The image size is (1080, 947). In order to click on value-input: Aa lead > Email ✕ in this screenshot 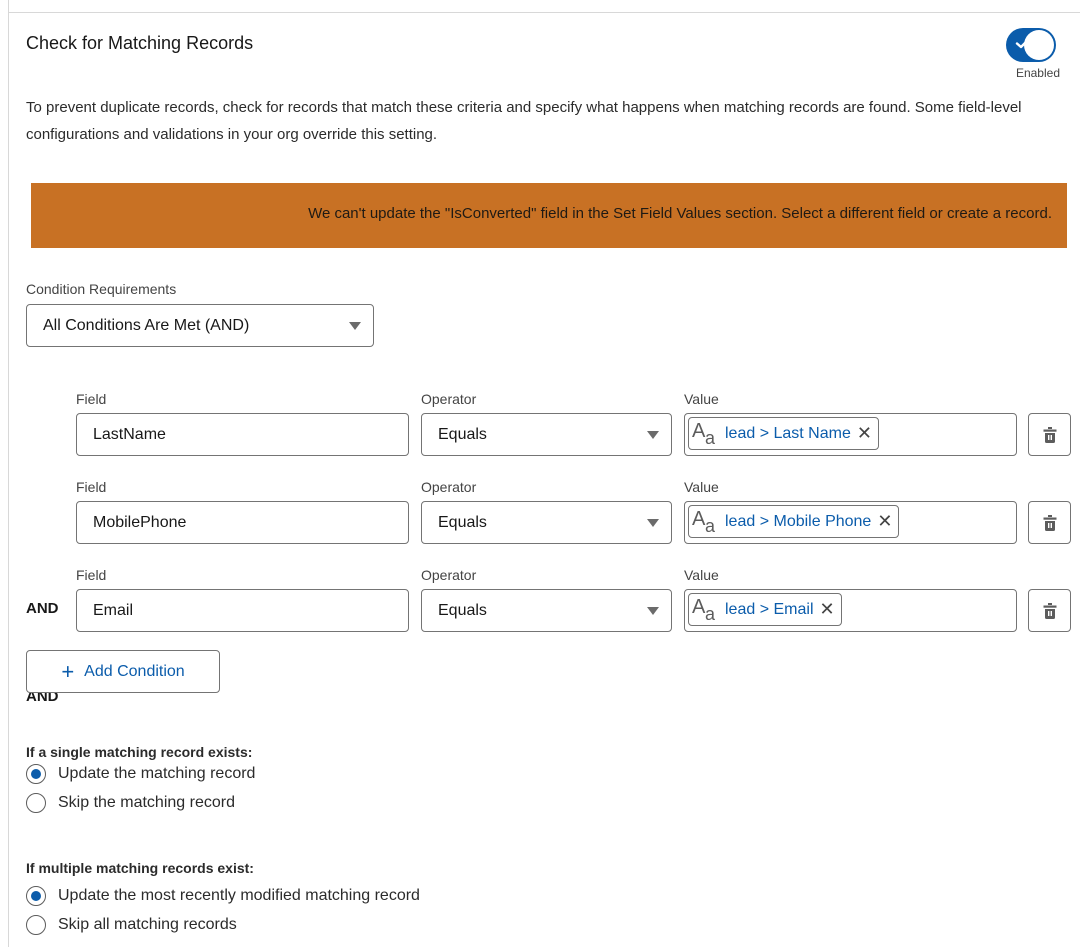, I will do `click(850, 610)`.